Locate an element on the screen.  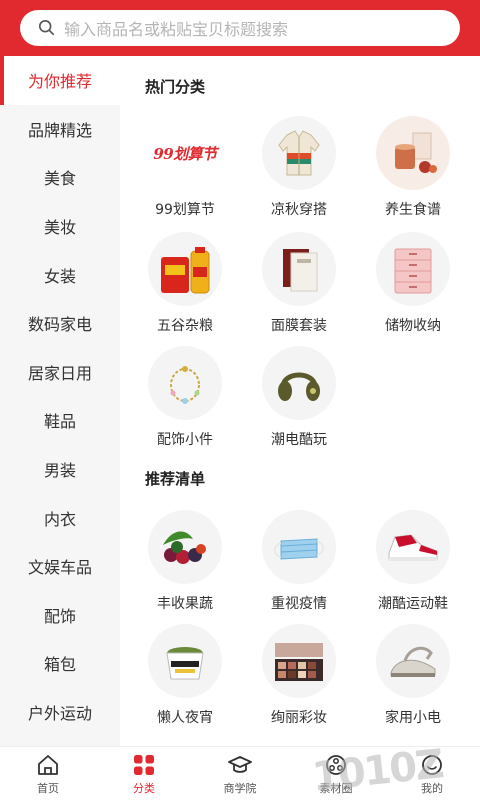
home-icon is located at coordinates (48, 764).